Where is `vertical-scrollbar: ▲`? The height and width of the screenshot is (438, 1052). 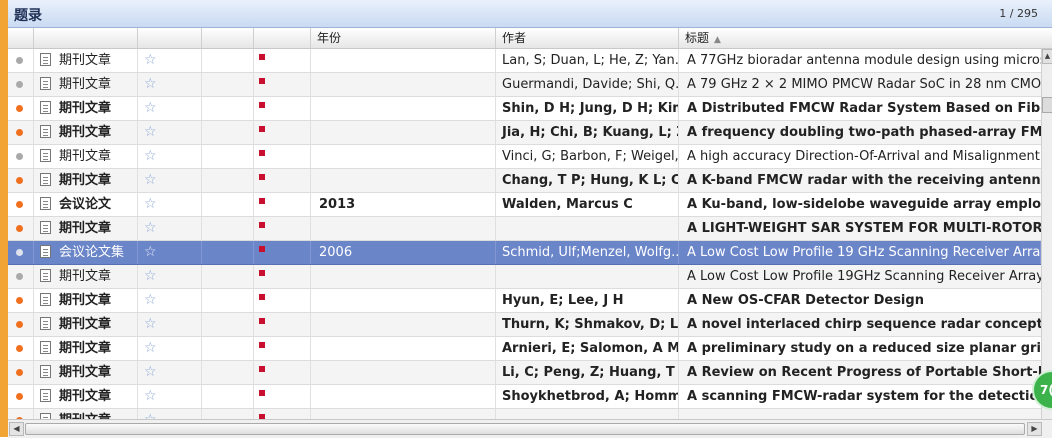 vertical-scrollbar: ▲ is located at coordinates (1046, 234).